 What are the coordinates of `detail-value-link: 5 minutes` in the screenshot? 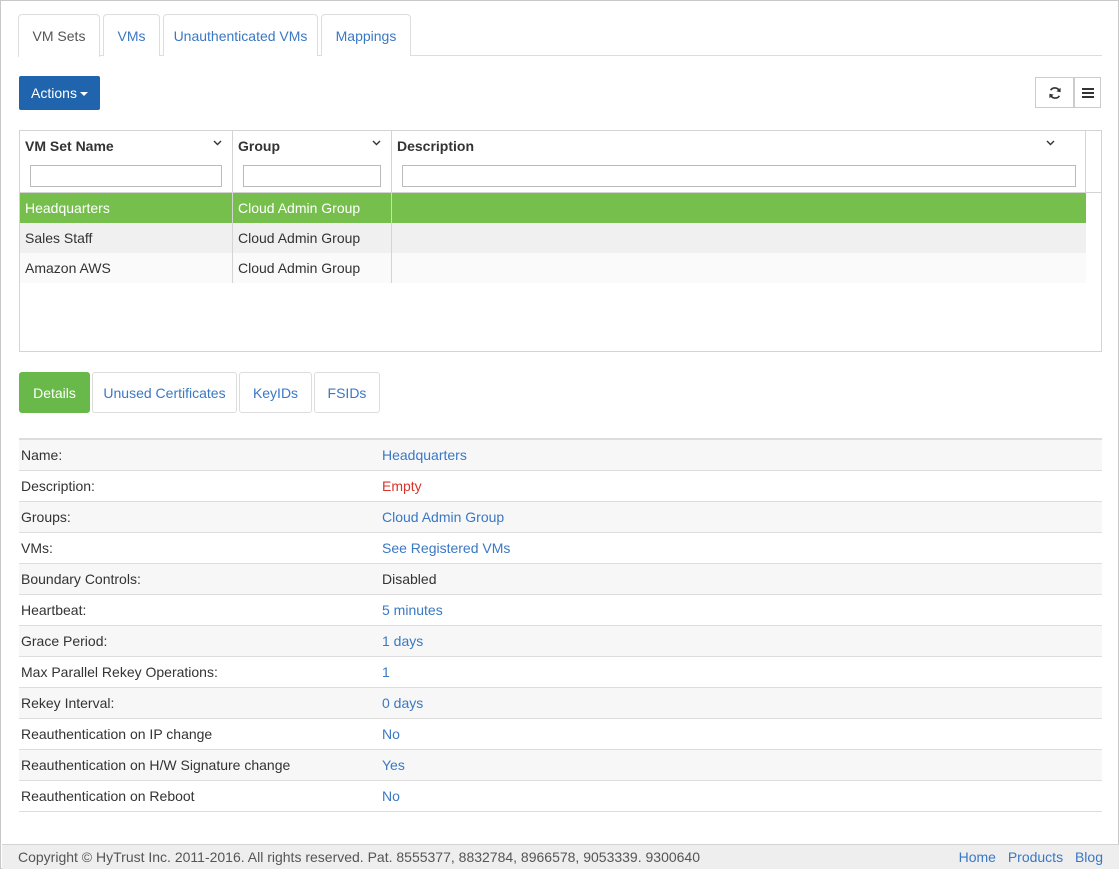 It's located at (412, 610).